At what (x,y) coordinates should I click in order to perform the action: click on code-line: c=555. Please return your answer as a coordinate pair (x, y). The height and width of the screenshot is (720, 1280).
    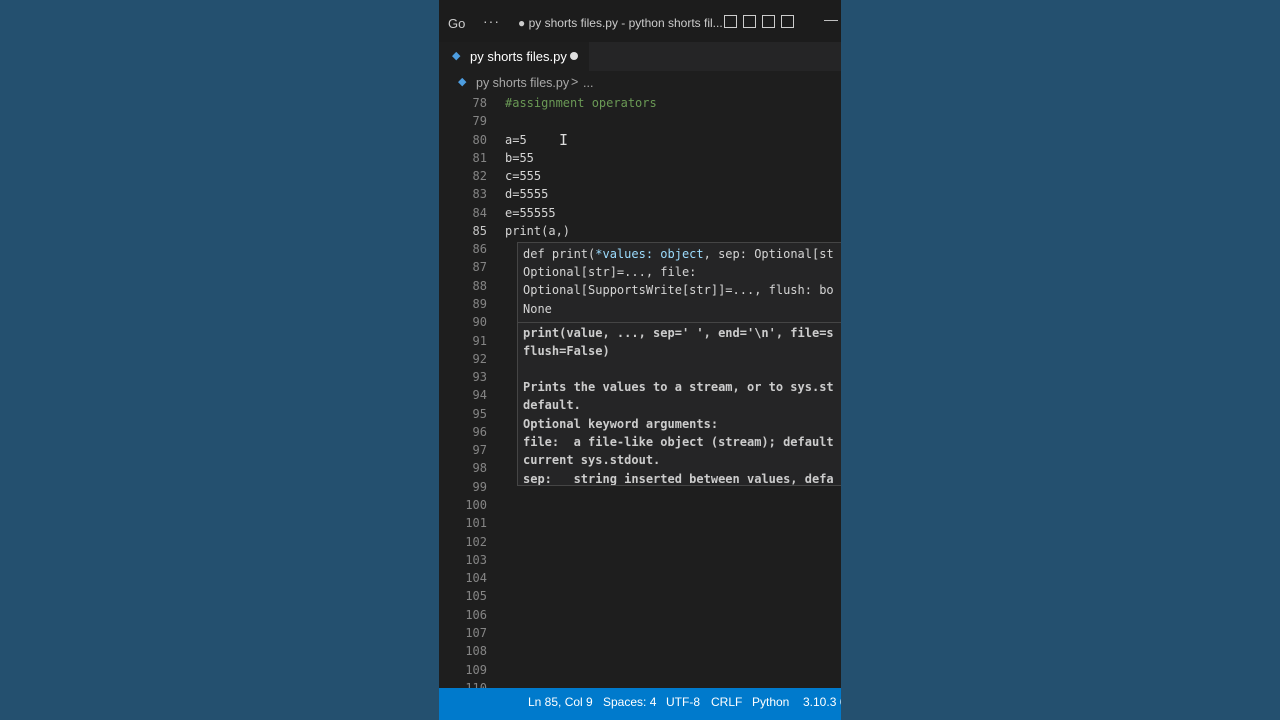
    Looking at the image, I should click on (523, 176).